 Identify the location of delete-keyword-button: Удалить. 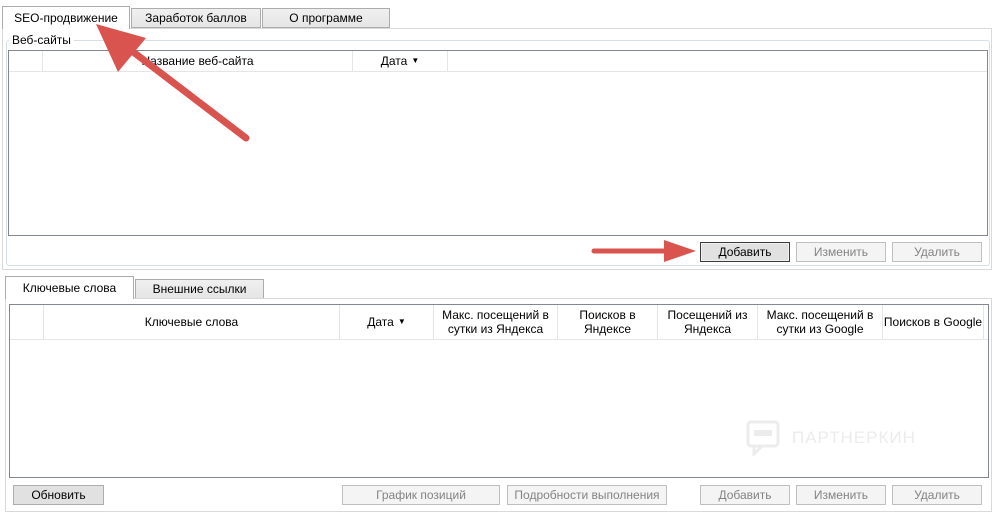
(937, 495).